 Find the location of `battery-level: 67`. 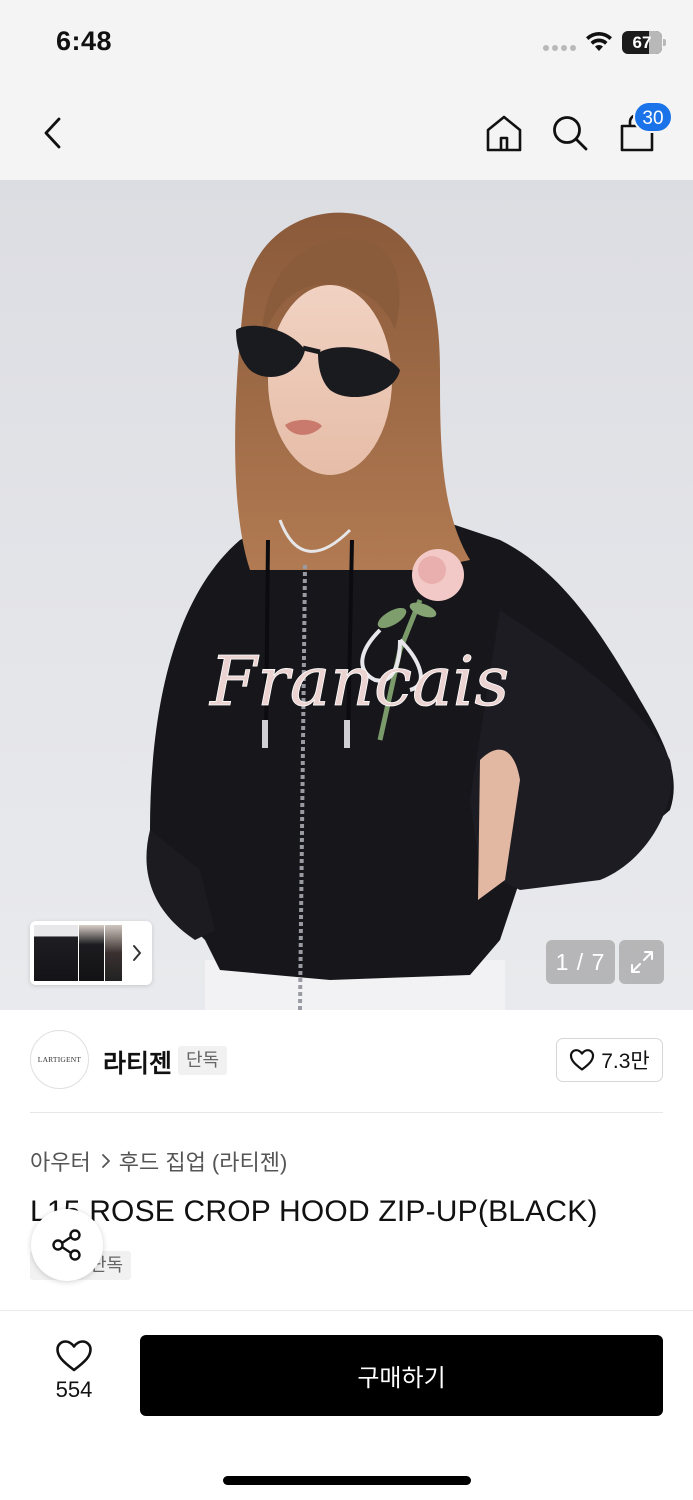

battery-level: 67 is located at coordinates (642, 42).